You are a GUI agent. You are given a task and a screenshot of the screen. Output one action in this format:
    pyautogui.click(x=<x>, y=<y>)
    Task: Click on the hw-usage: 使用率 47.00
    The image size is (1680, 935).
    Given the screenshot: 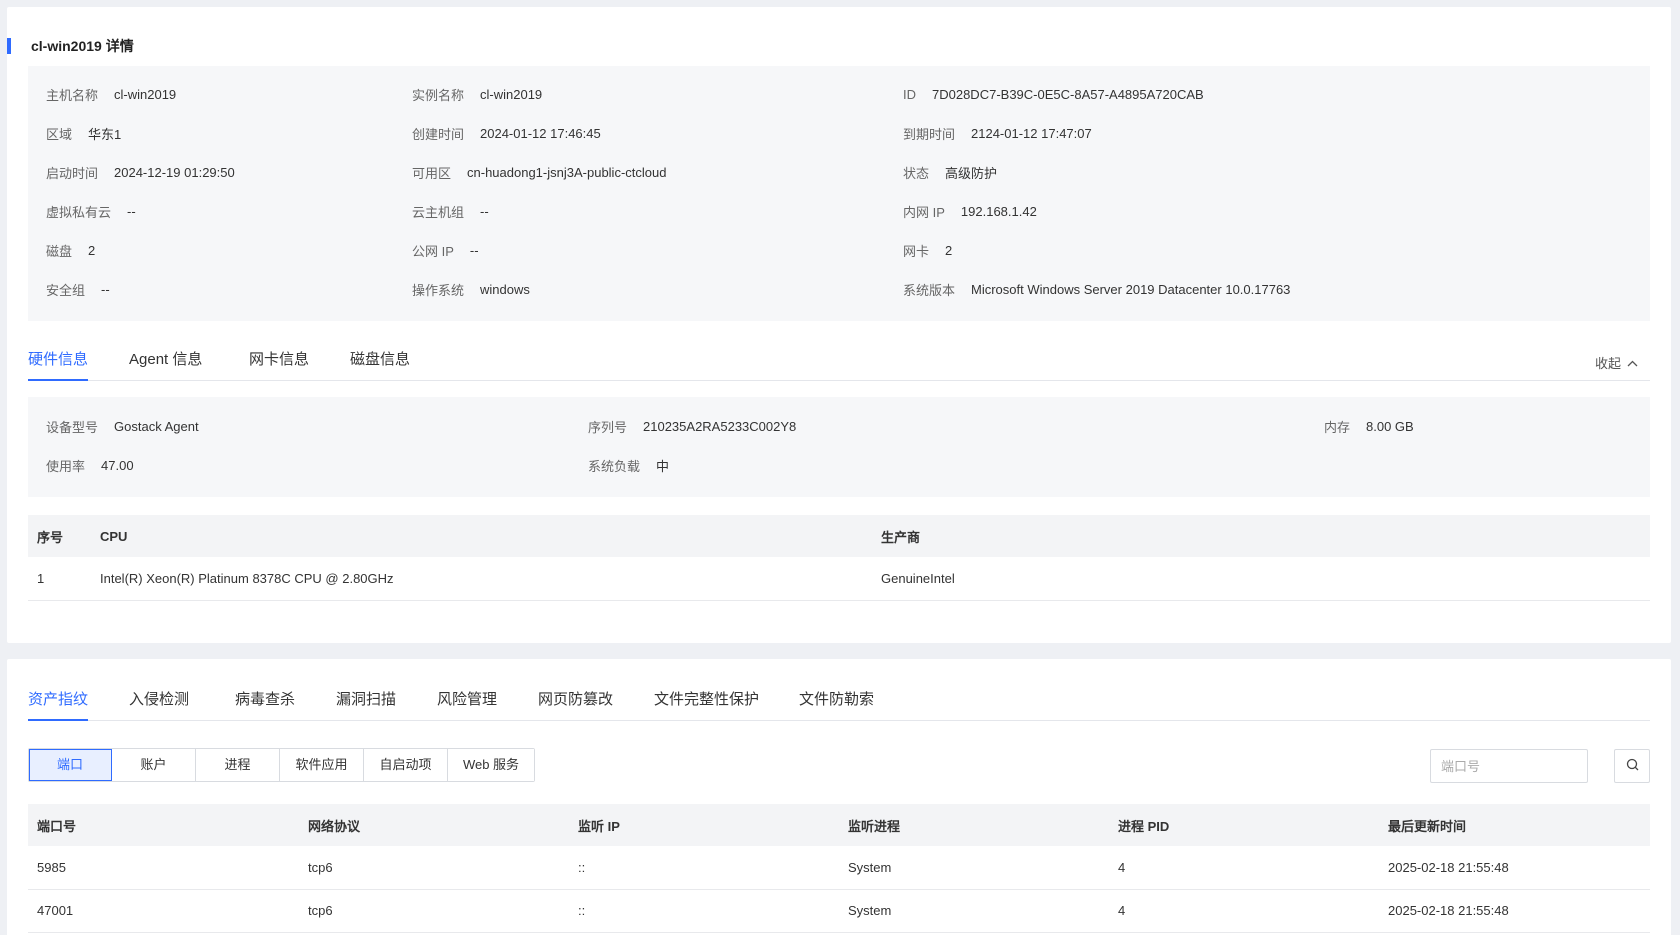 What is the action you would take?
    pyautogui.click(x=90, y=465)
    